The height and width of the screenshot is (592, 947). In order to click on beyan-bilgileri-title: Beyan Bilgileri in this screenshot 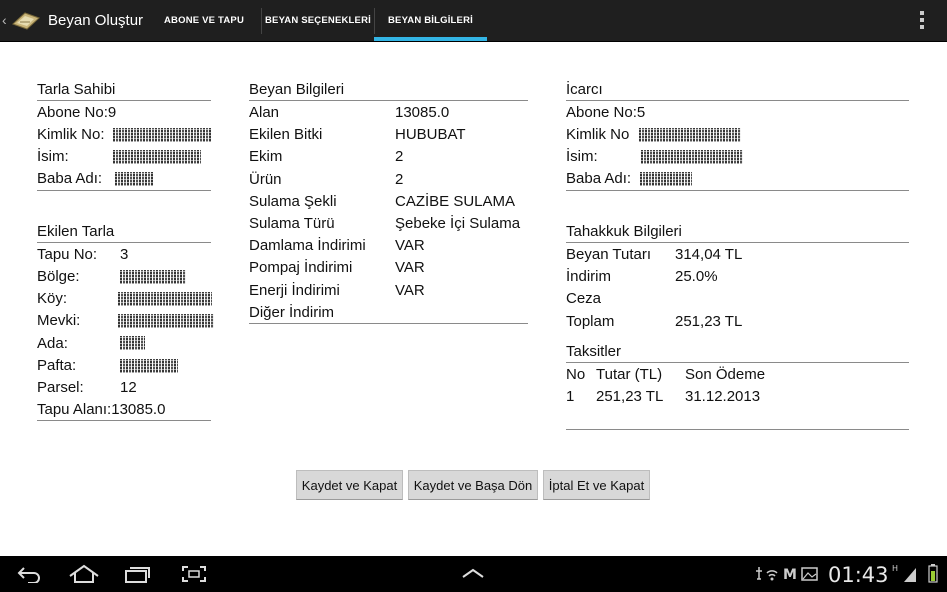, I will do `click(297, 89)`.